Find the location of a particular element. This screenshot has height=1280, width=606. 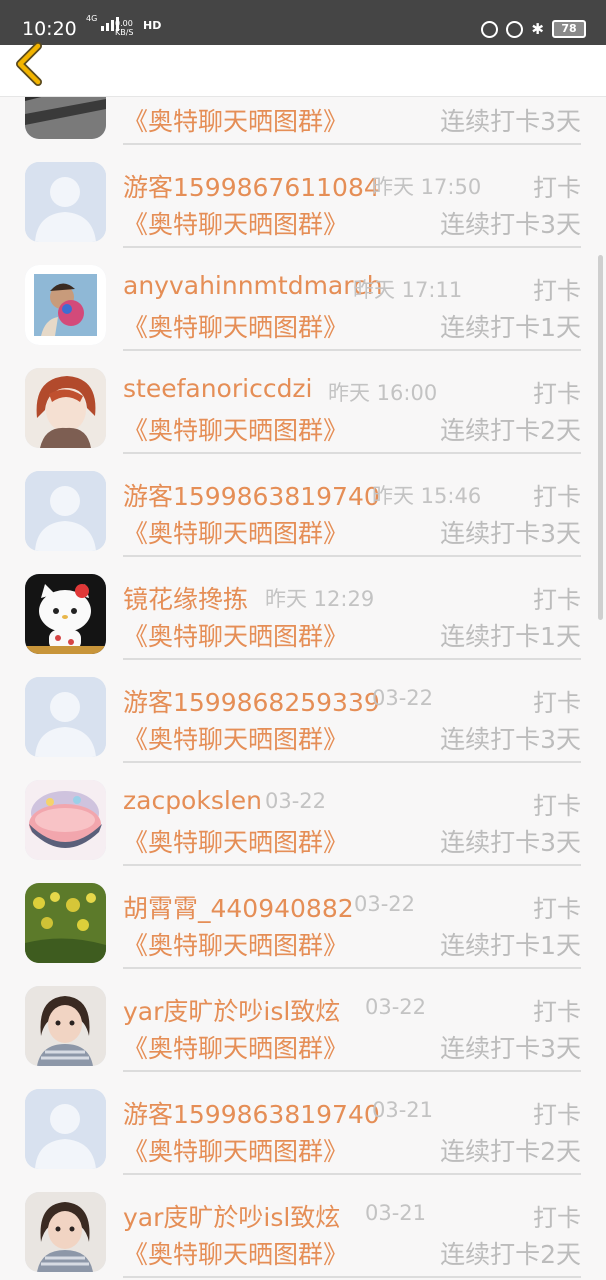

checkin-time: 昨天 17:11 is located at coordinates (408, 290).